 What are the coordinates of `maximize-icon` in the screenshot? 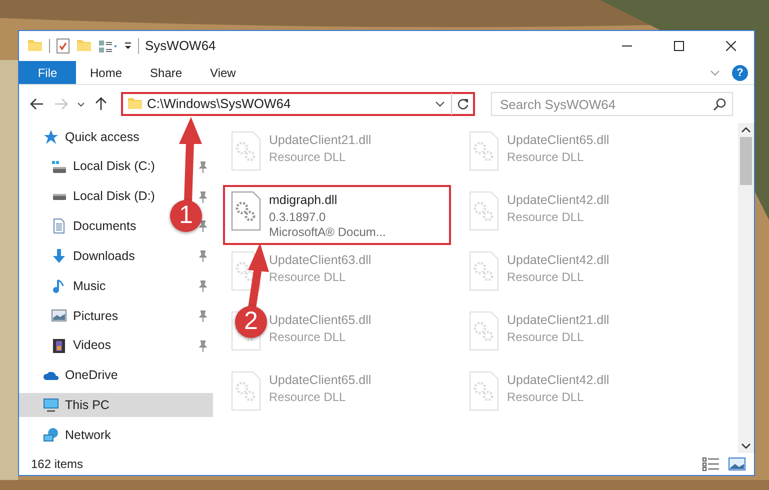 It's located at (679, 46).